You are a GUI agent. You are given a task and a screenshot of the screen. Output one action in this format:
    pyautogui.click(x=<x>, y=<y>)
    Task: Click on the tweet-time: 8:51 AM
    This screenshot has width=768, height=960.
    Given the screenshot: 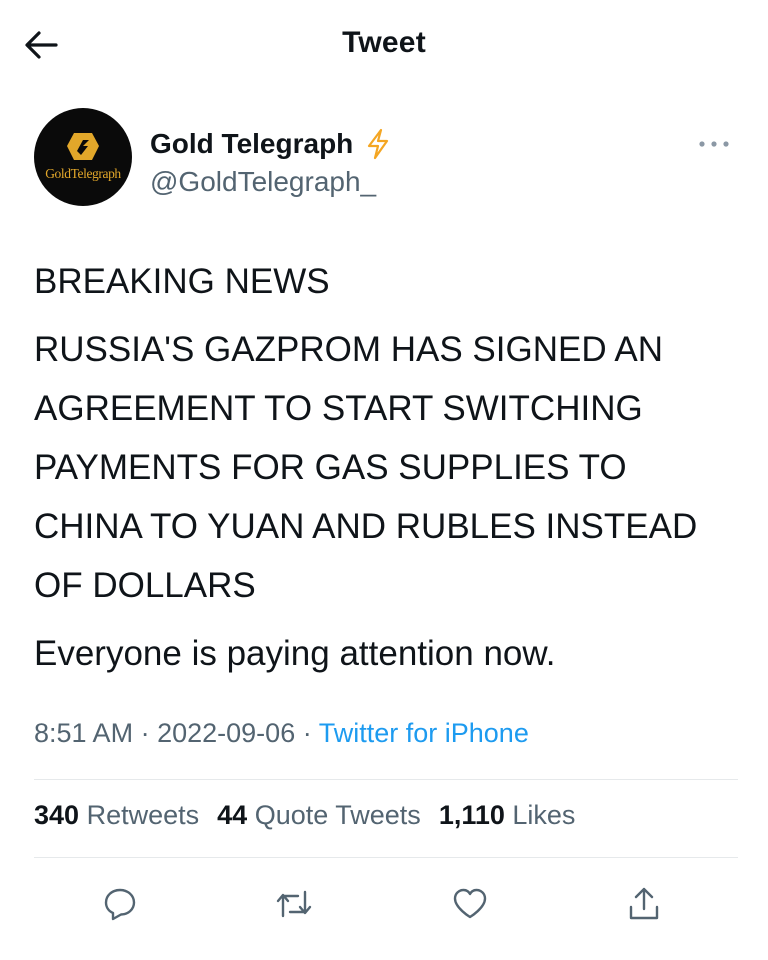 What is the action you would take?
    pyautogui.click(x=83, y=733)
    